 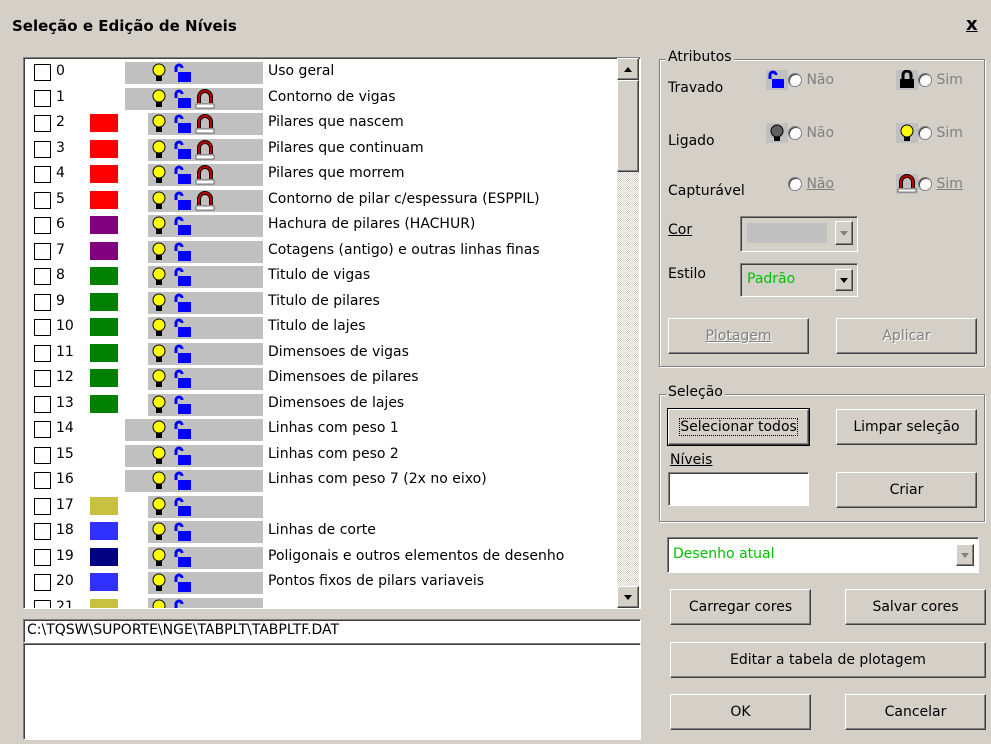 I want to click on level-row: 8 Titulo de vigas, so click(x=319, y=277).